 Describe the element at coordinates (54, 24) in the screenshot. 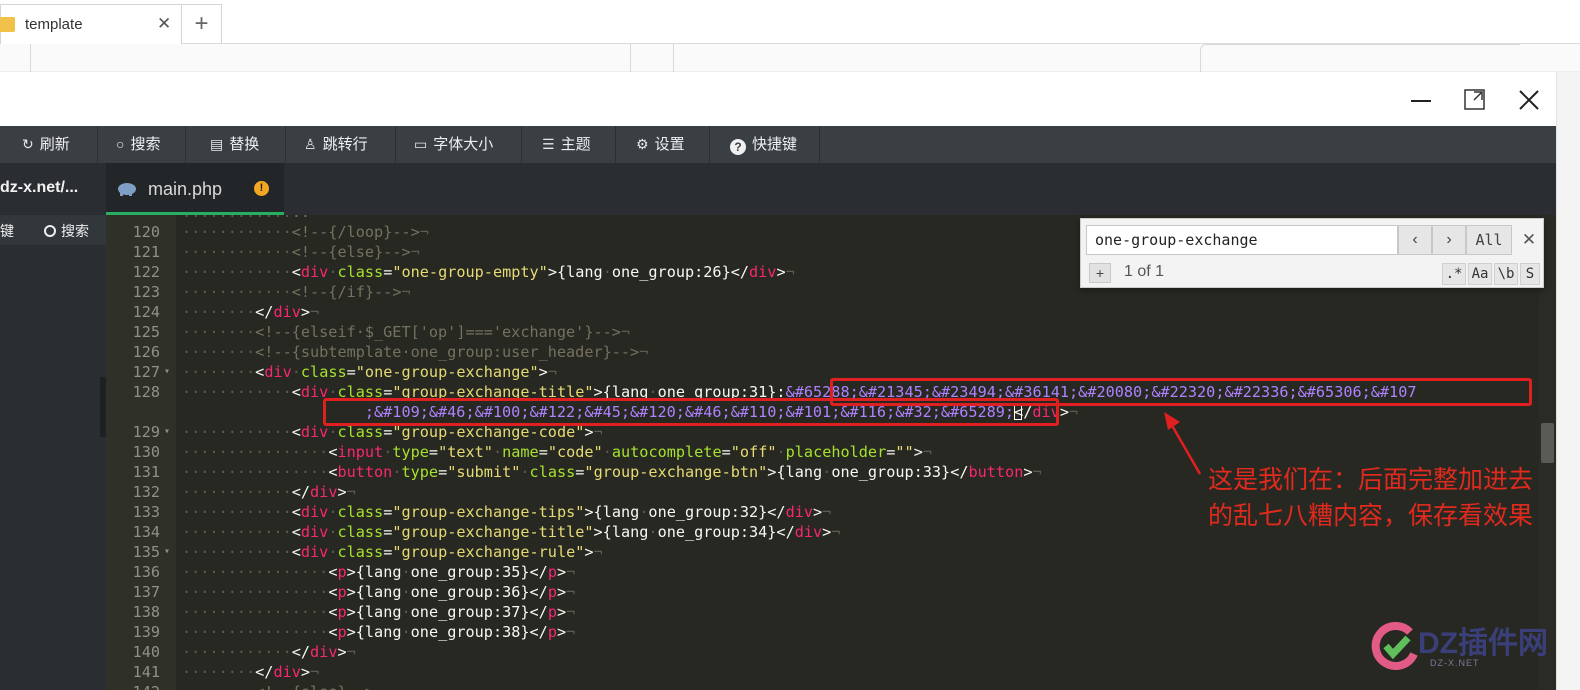

I see `browser-tab-title: template` at that location.